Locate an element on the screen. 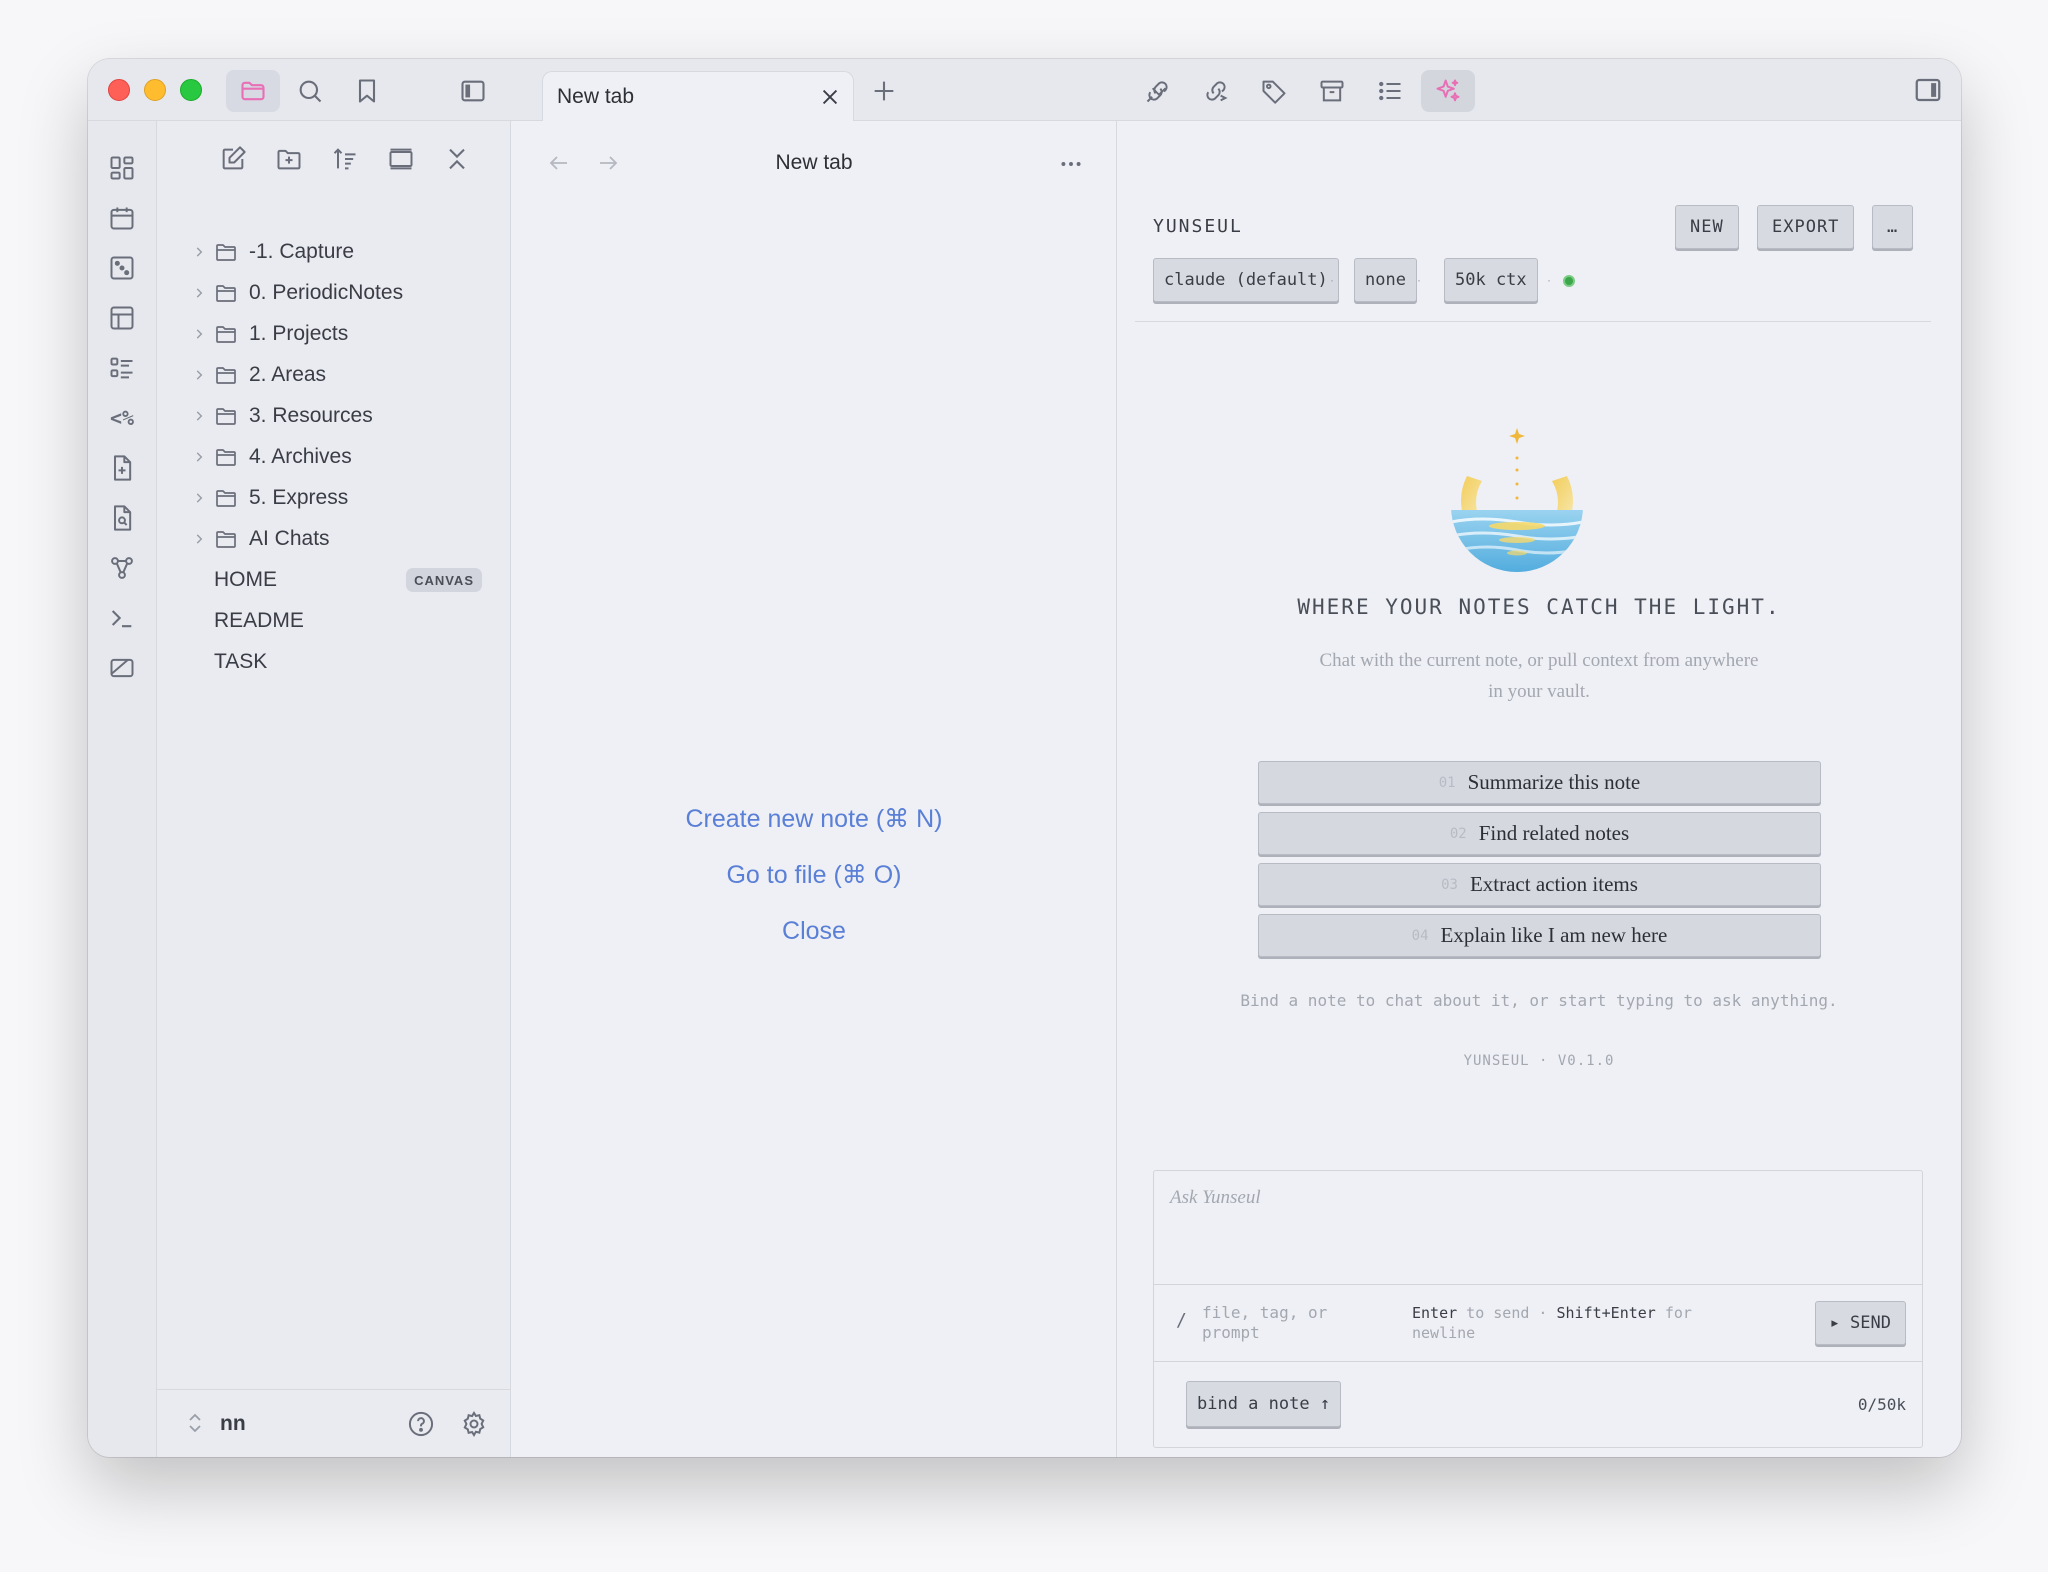 Image resolution: width=2048 pixels, height=1572 pixels. close-tab-link: Close is located at coordinates (814, 931).